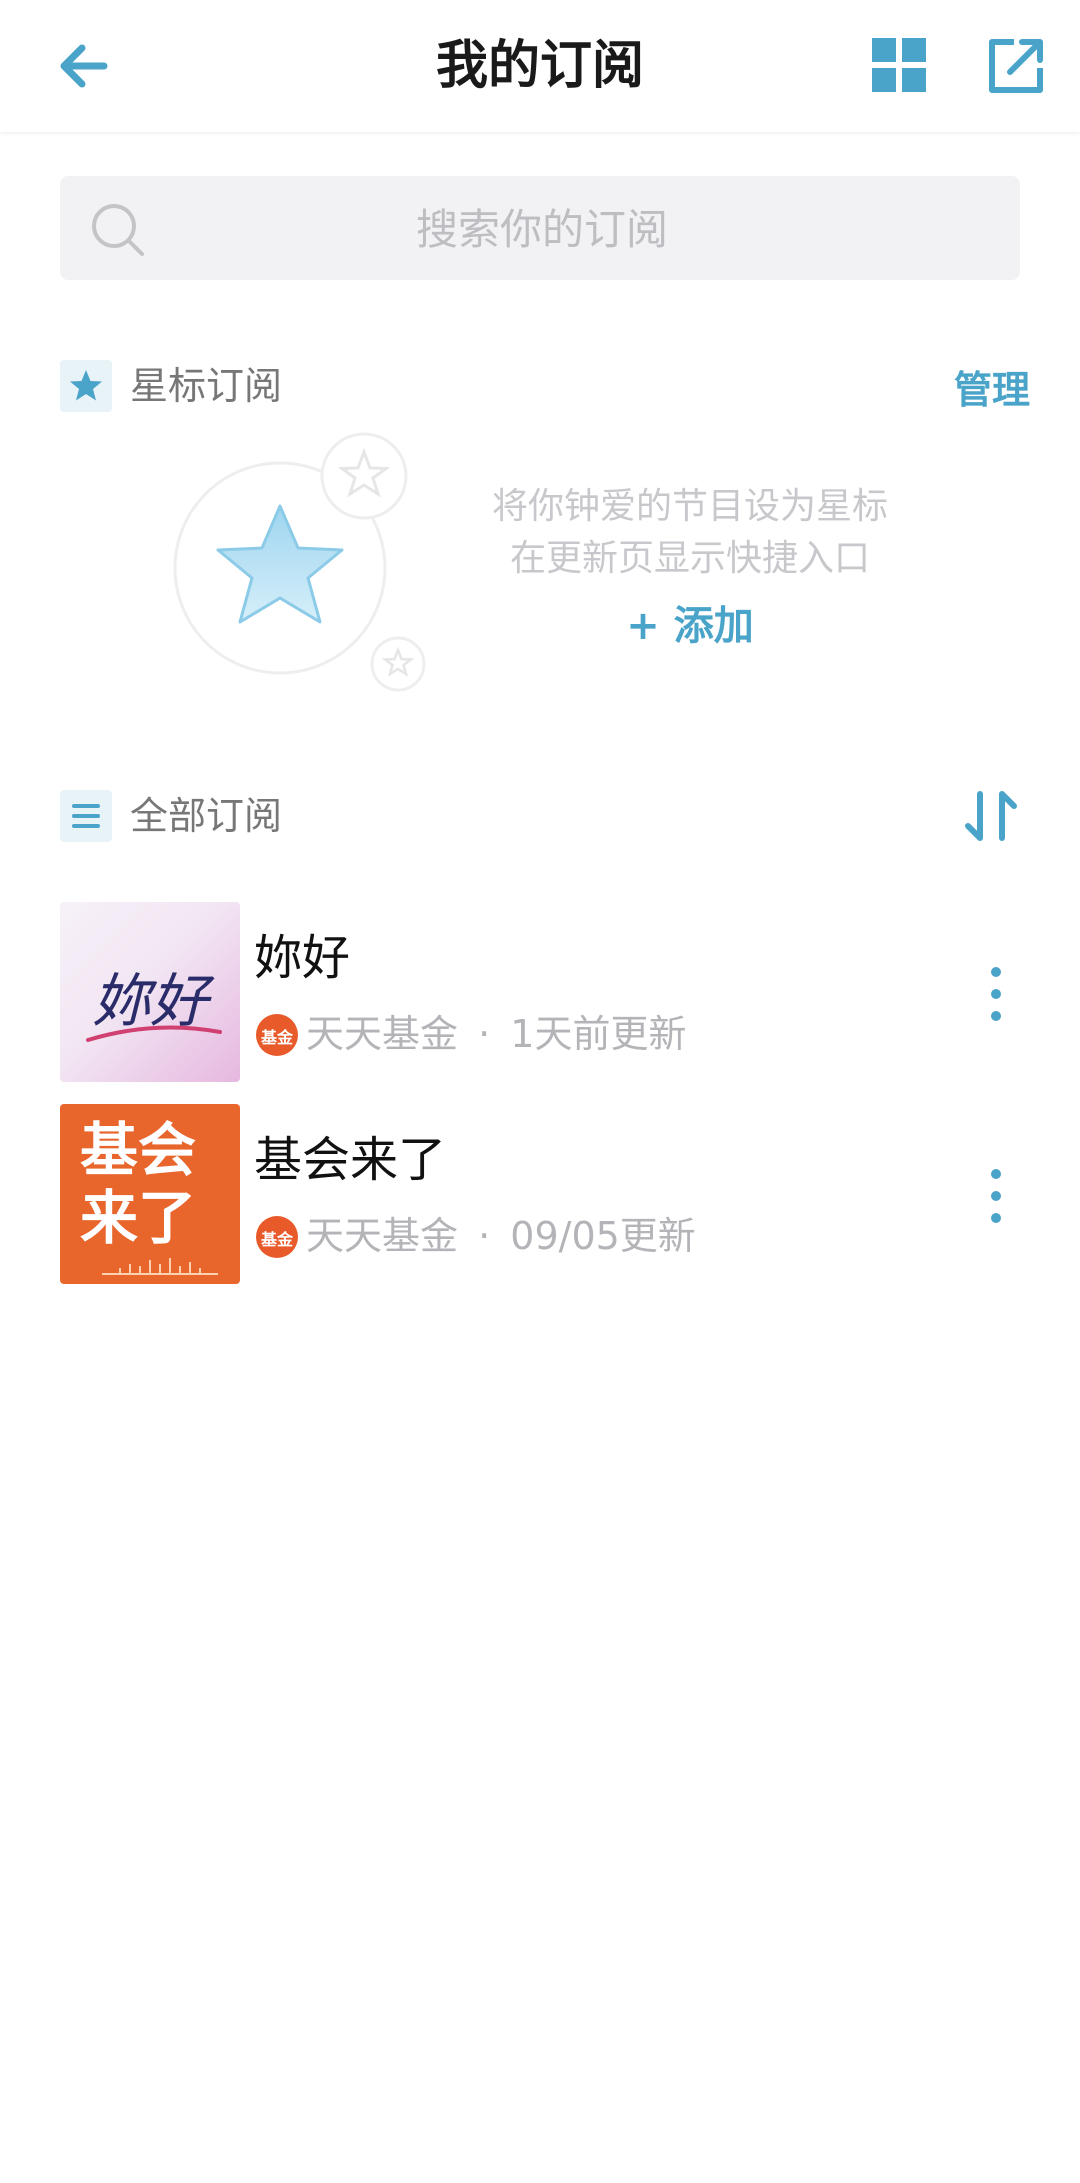  What do you see at coordinates (305, 563) in the screenshot?
I see `star-empty-illustration` at bounding box center [305, 563].